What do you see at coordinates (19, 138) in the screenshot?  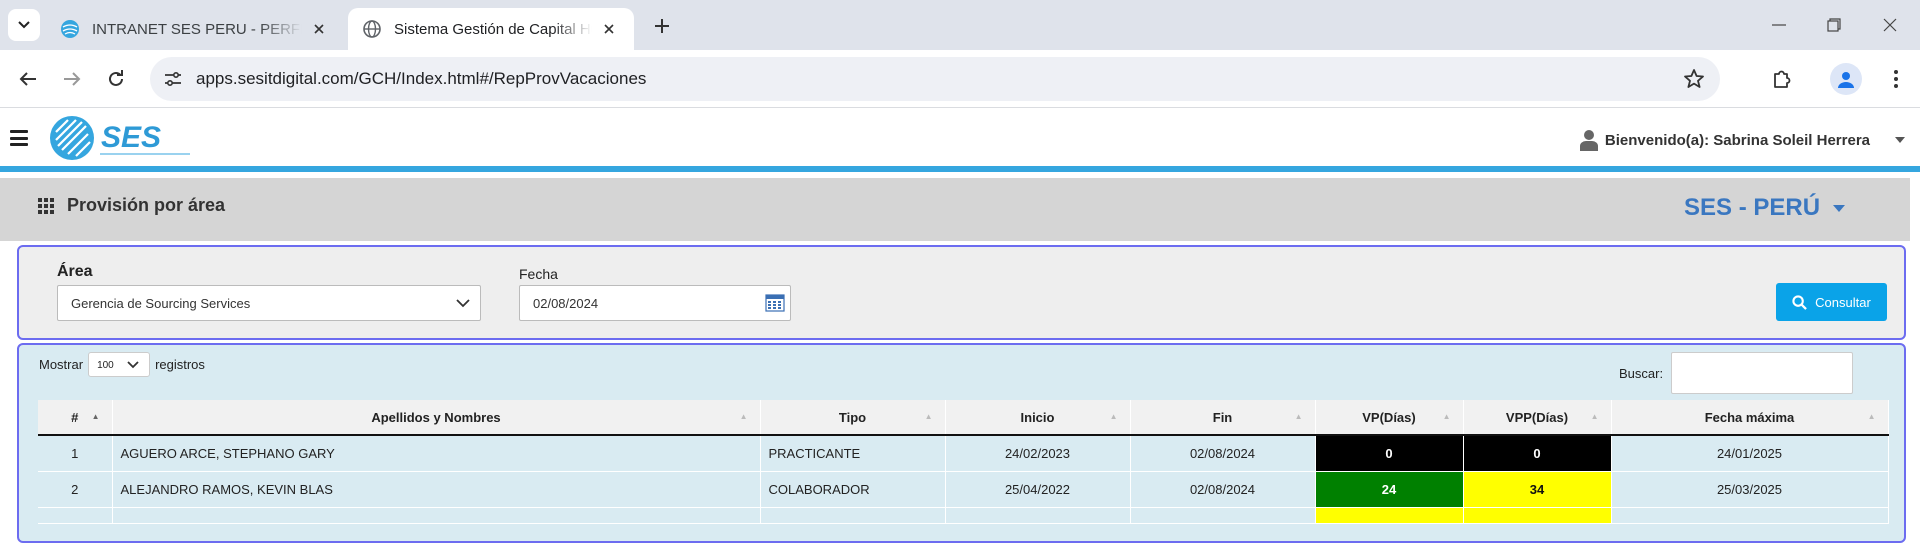 I see `hamburger-menu-icon` at bounding box center [19, 138].